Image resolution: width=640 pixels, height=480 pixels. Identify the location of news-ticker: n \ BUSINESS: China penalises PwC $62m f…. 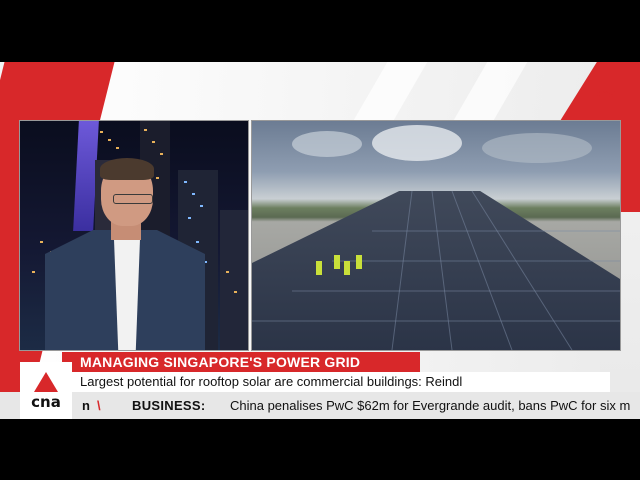
(320, 405).